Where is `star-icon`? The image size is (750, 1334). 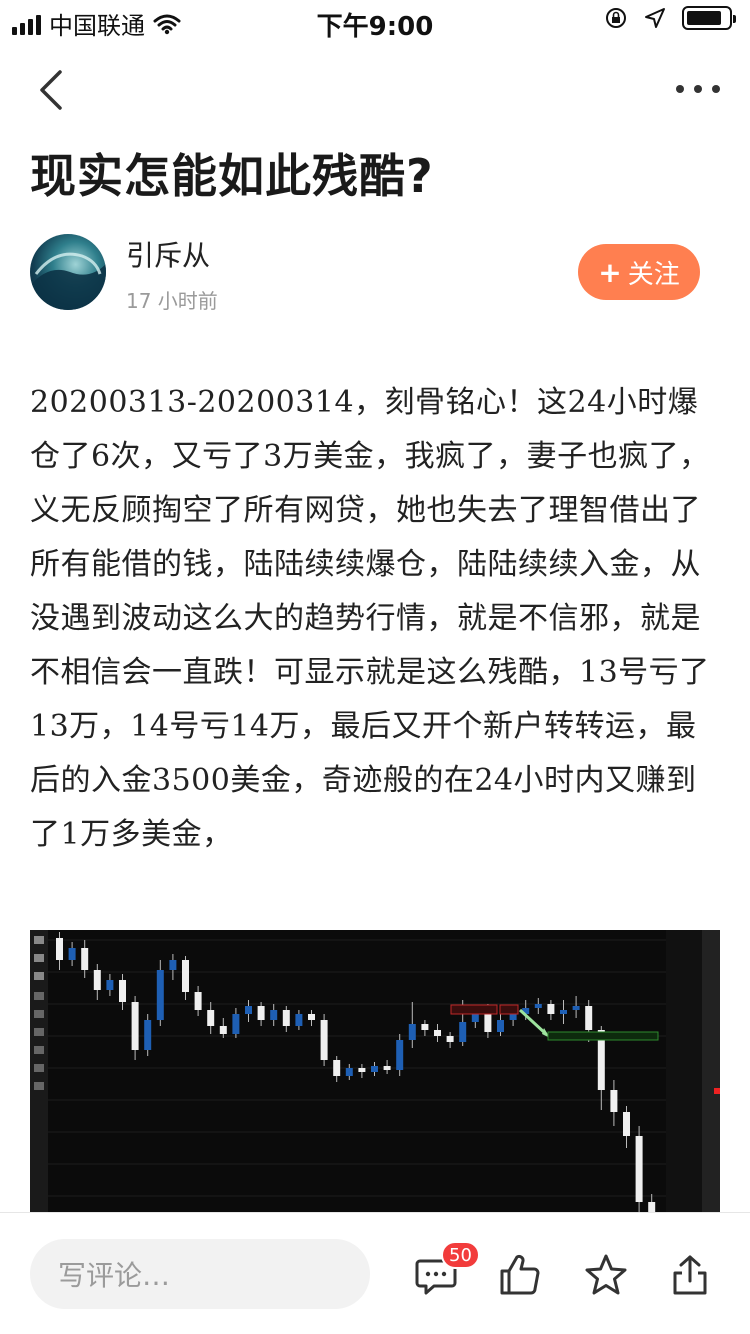 star-icon is located at coordinates (606, 1275).